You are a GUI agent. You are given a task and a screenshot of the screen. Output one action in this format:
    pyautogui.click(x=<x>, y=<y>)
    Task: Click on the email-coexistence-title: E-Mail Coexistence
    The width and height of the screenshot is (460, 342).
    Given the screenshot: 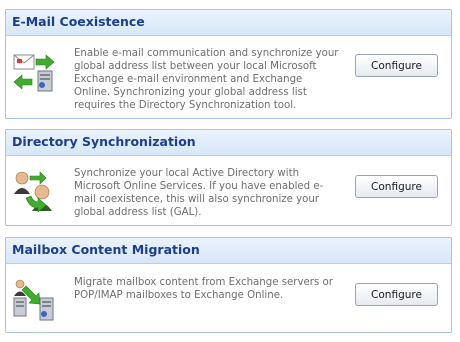 What is the action you would take?
    pyautogui.click(x=228, y=23)
    